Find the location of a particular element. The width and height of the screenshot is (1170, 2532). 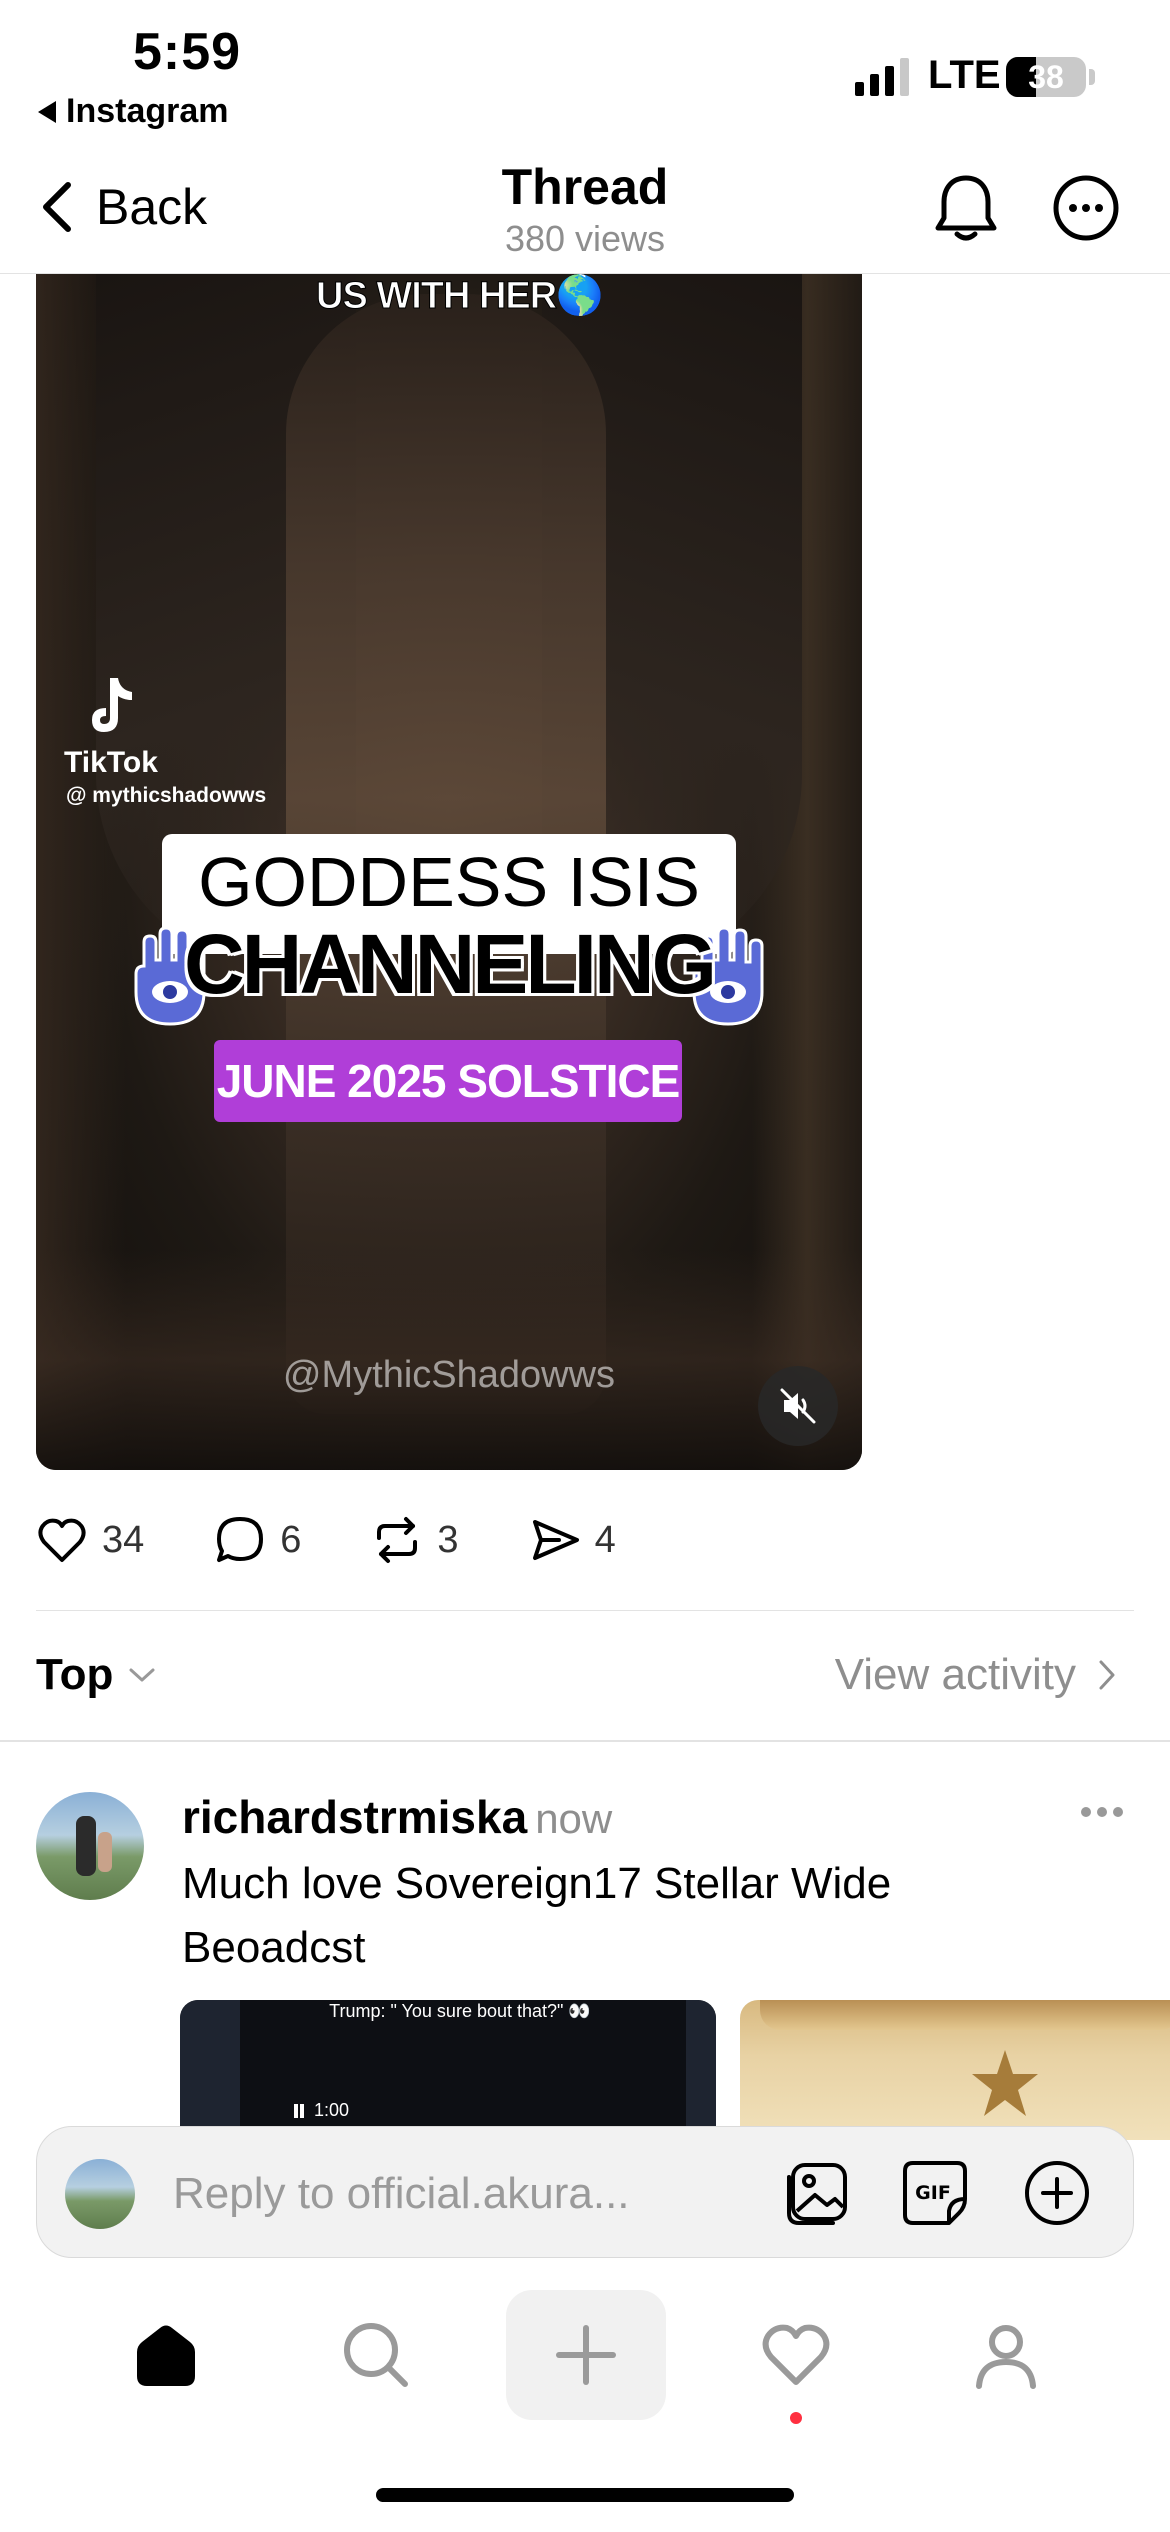

mute-button is located at coordinates (798, 1406).